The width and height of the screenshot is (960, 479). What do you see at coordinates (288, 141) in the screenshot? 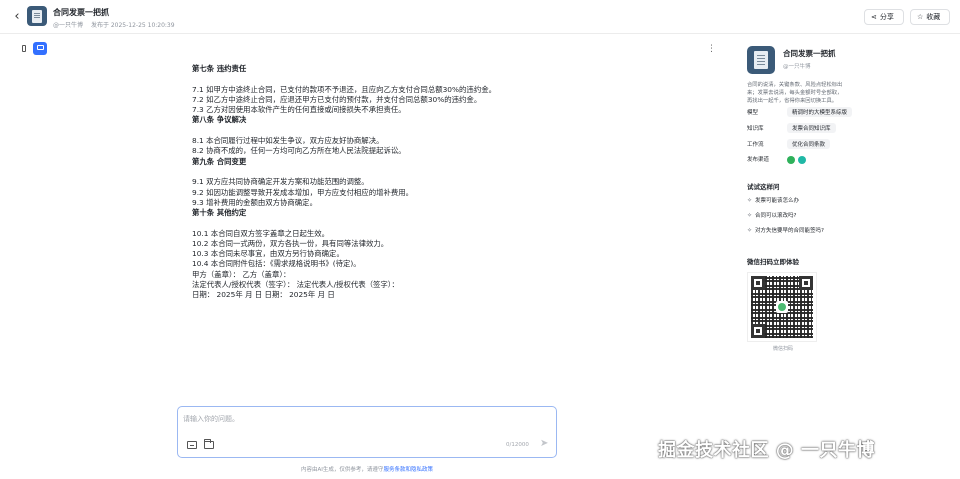
I see `clause-line: 8.1 本合同履行过程中如发生争议，双方应友好协商解决。` at bounding box center [288, 141].